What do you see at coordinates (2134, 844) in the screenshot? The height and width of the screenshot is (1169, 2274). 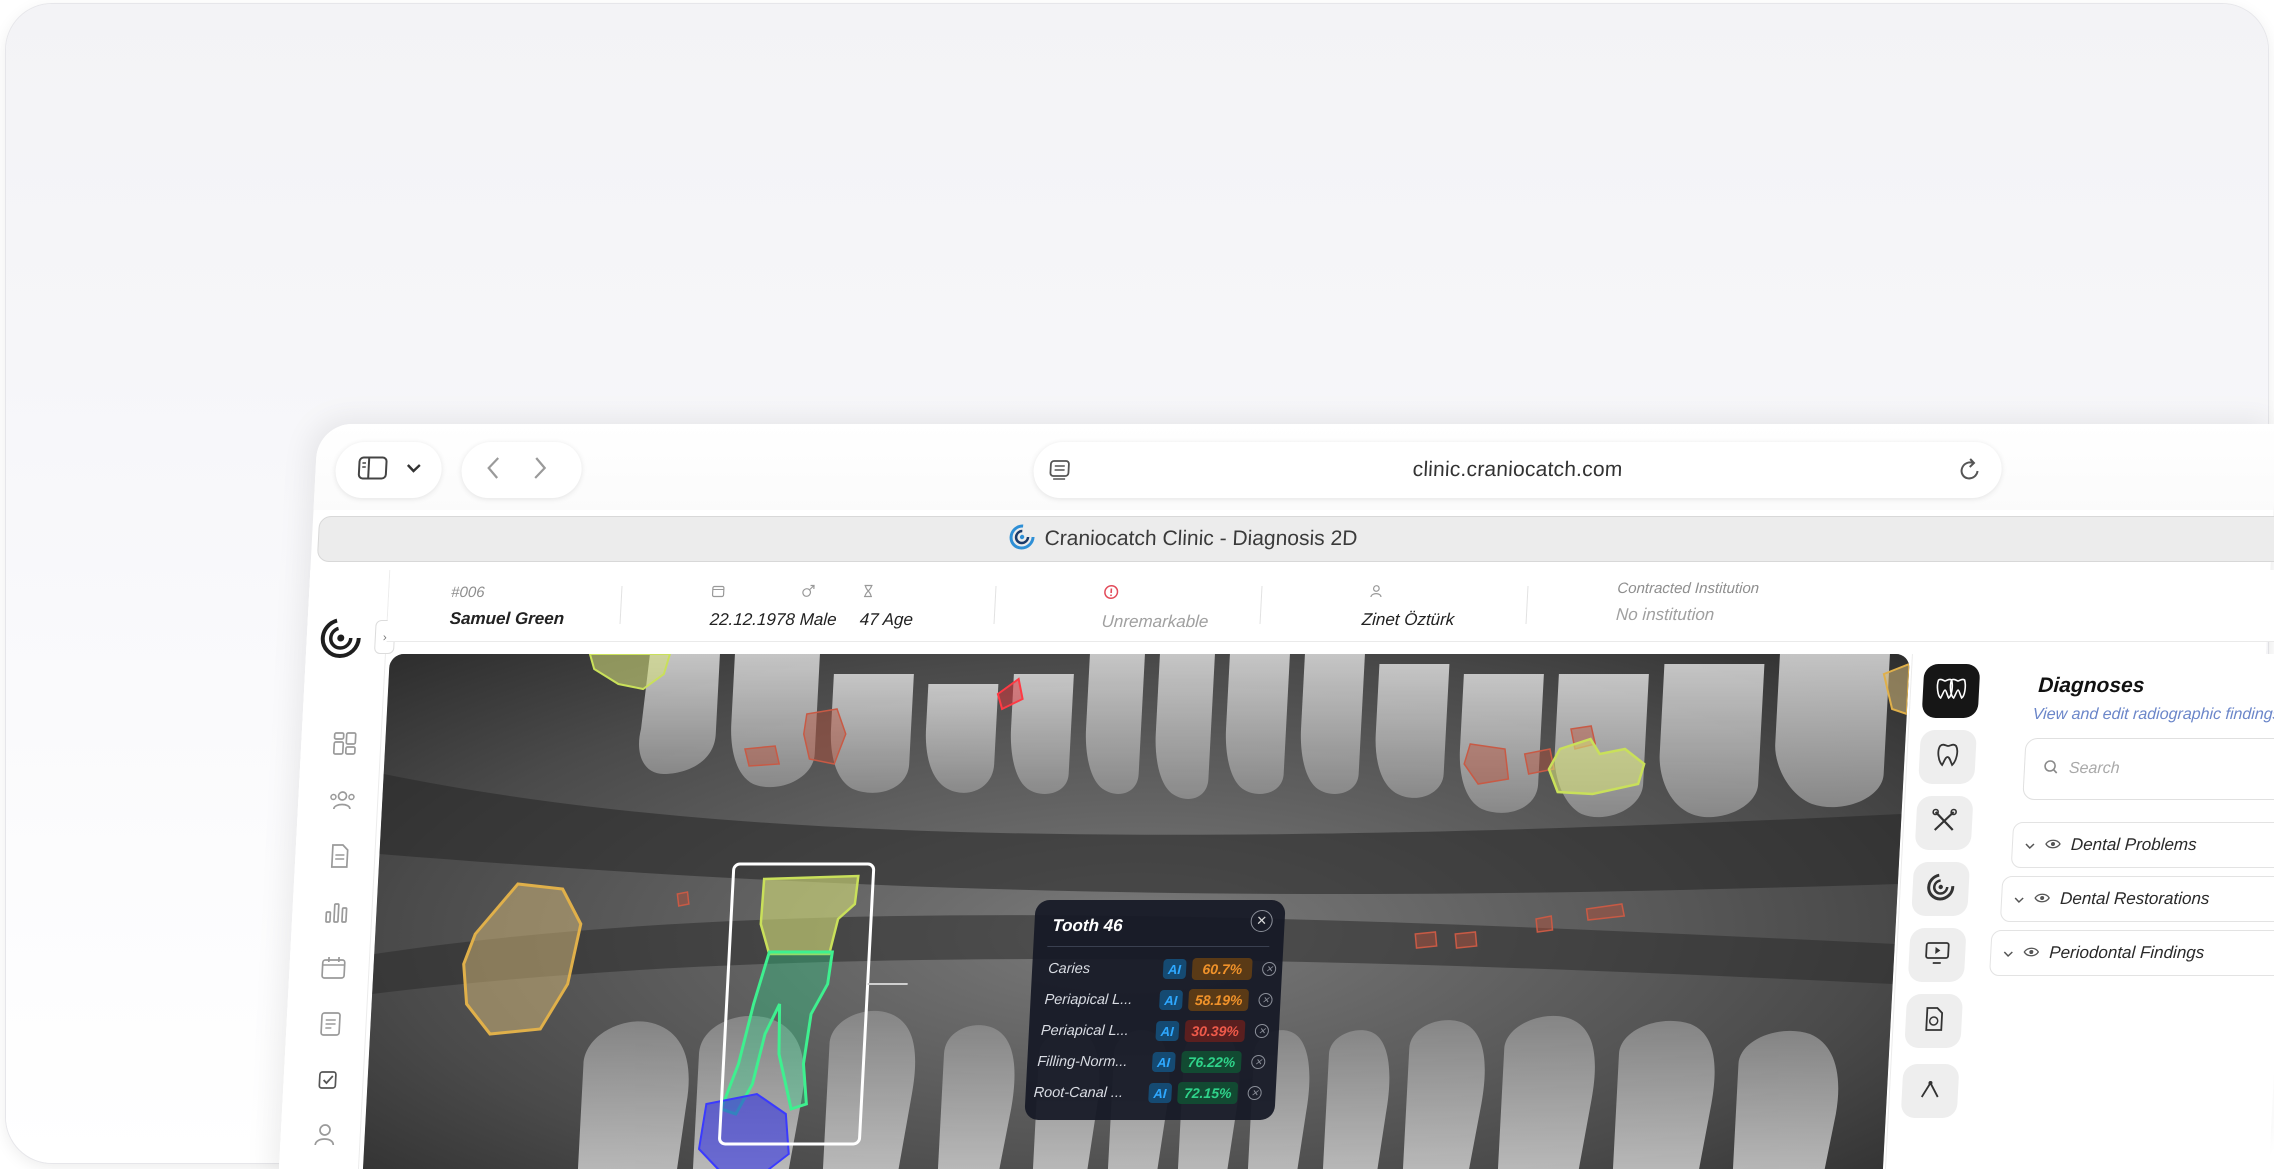 I see `group-label: Dental Problems` at bounding box center [2134, 844].